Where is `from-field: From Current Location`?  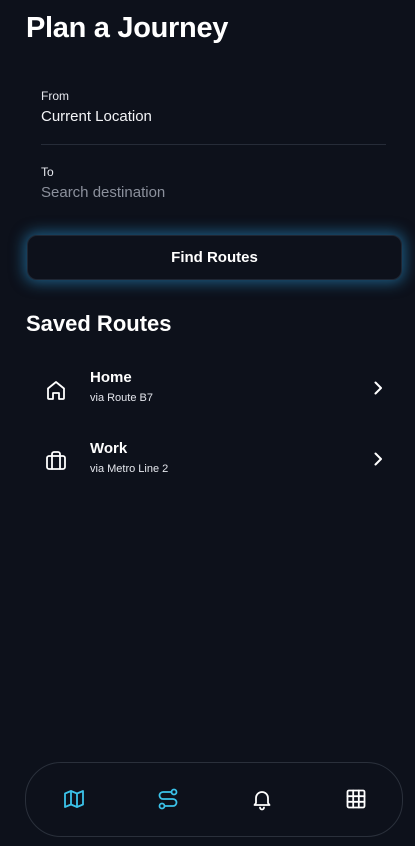 from-field: From Current Location is located at coordinates (213, 117).